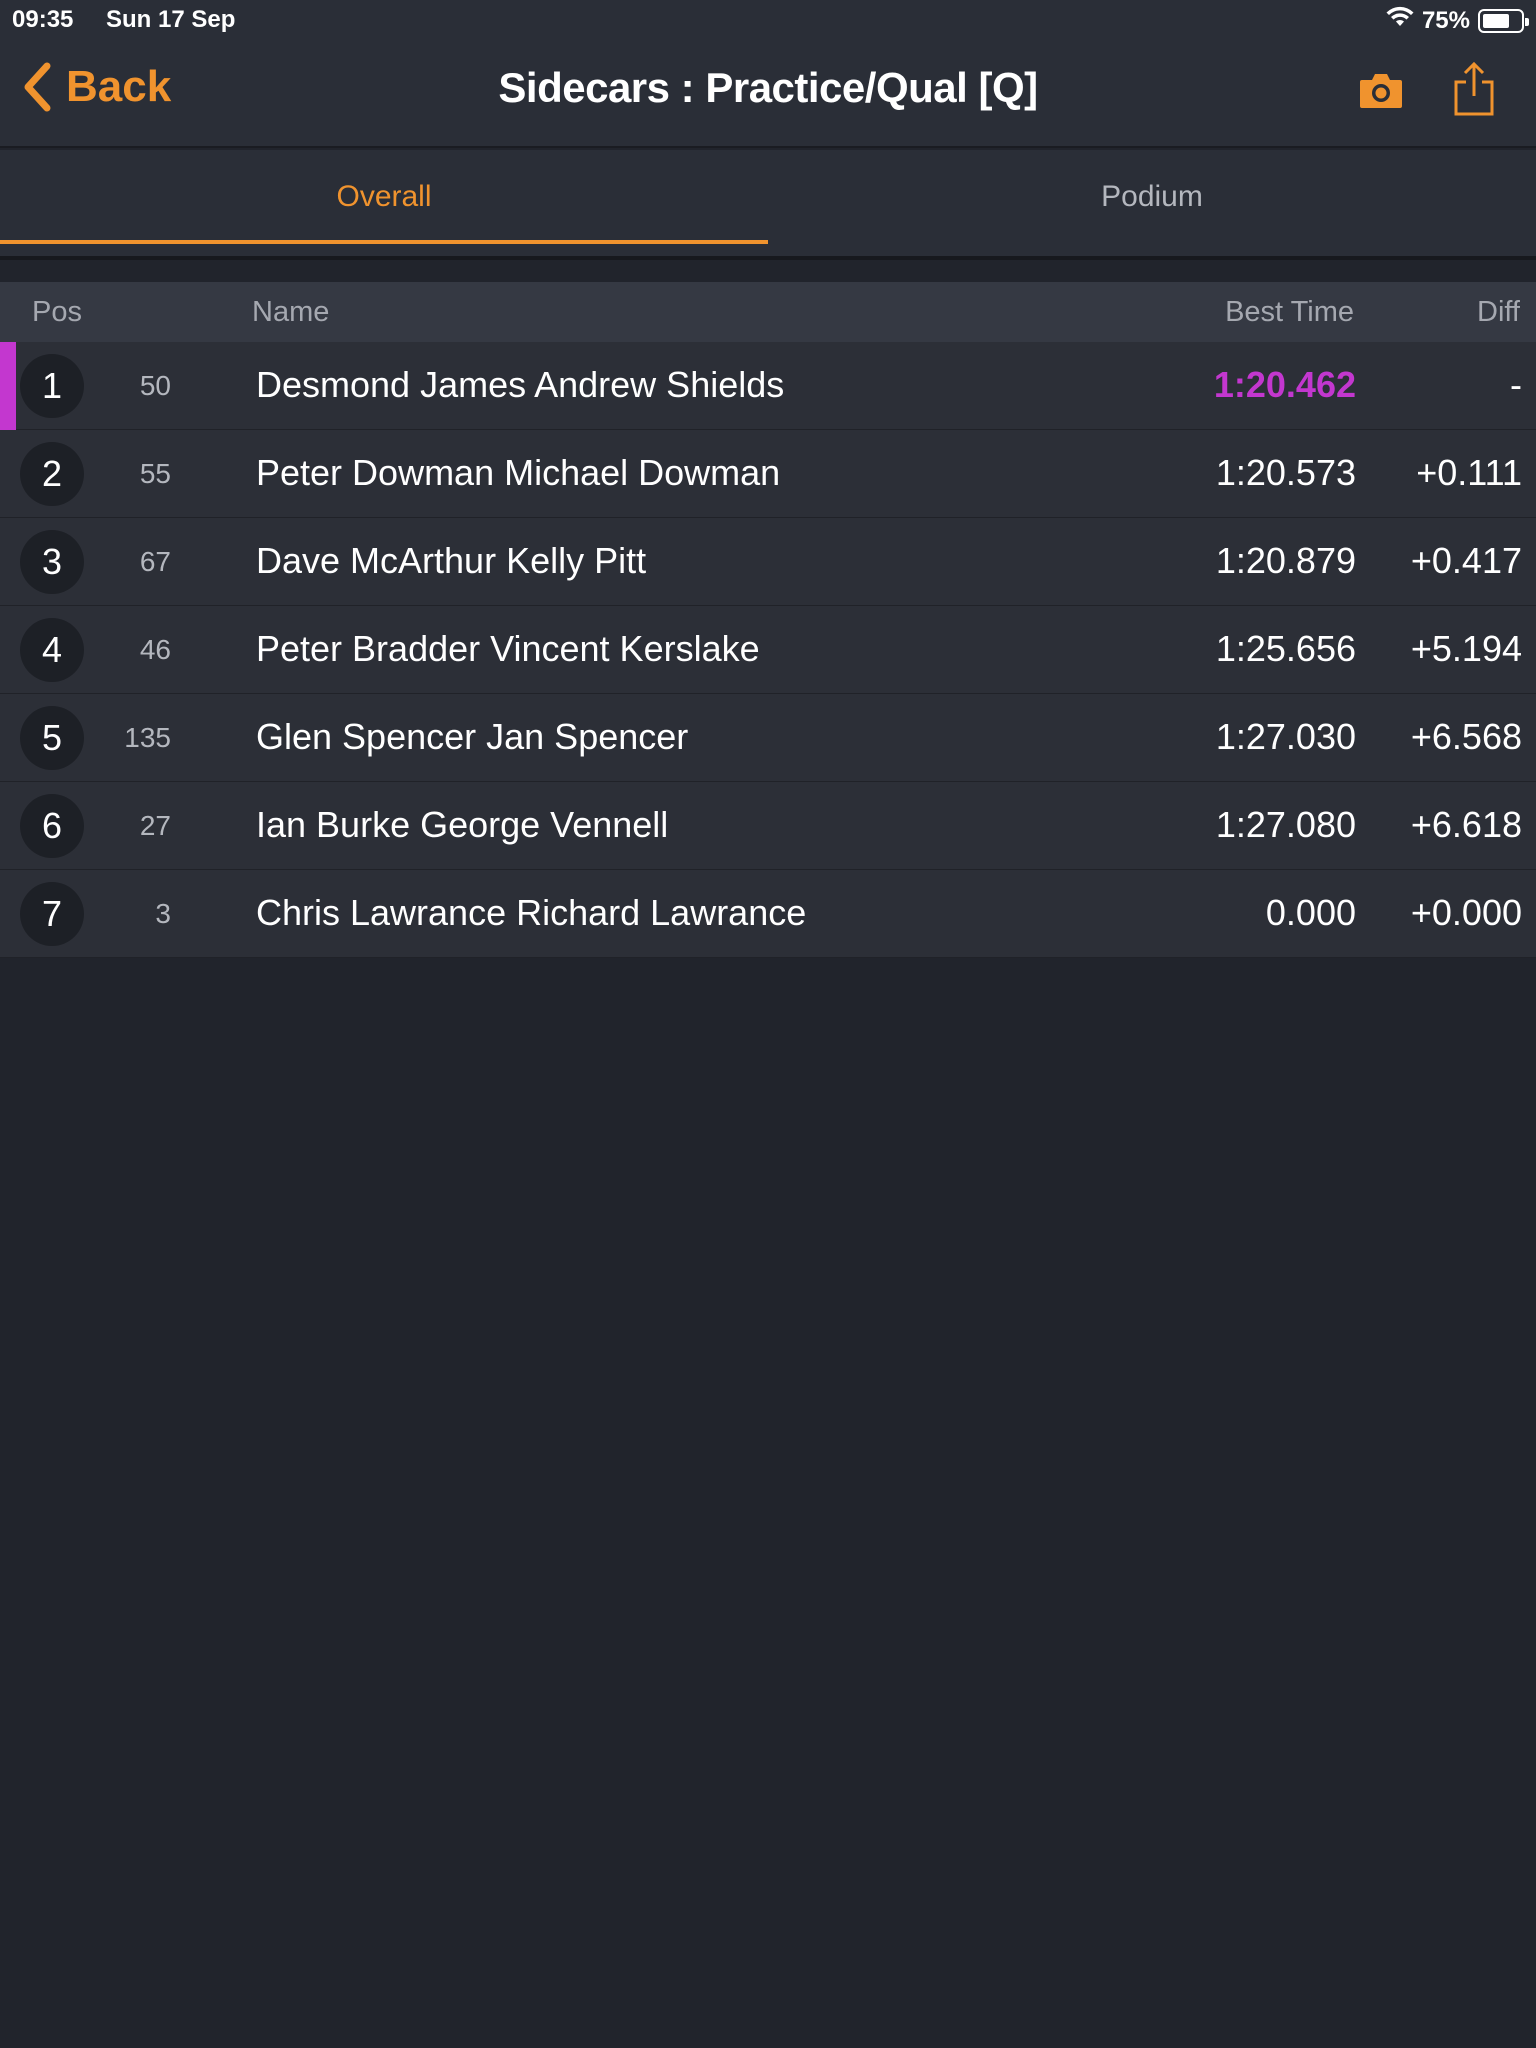 Image resolution: width=1536 pixels, height=2048 pixels. What do you see at coordinates (531, 912) in the screenshot?
I see `driver-name: Chris Lawrance Richard Lawrance` at bounding box center [531, 912].